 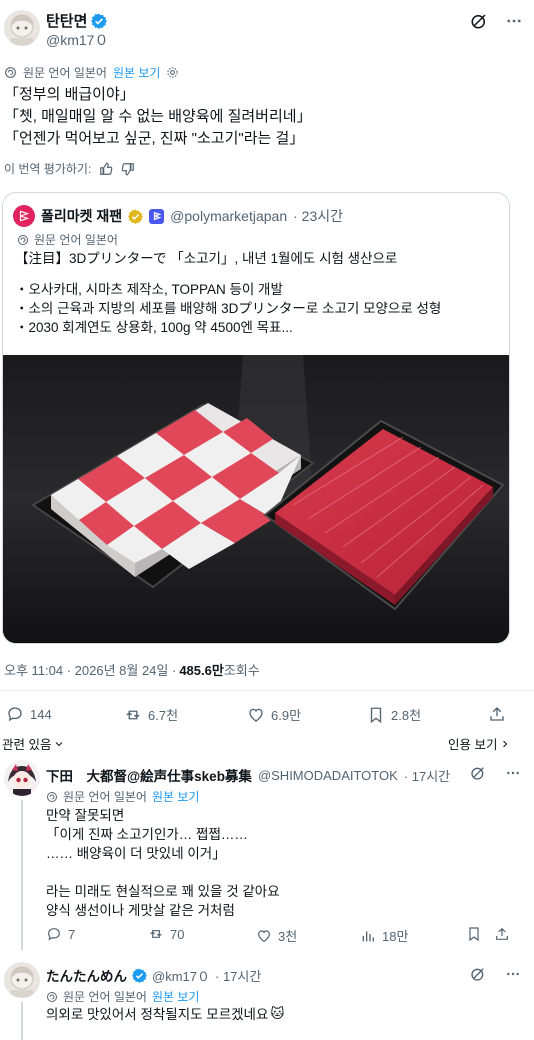 I want to click on reply2-time: · 17시간, so click(x=238, y=976).